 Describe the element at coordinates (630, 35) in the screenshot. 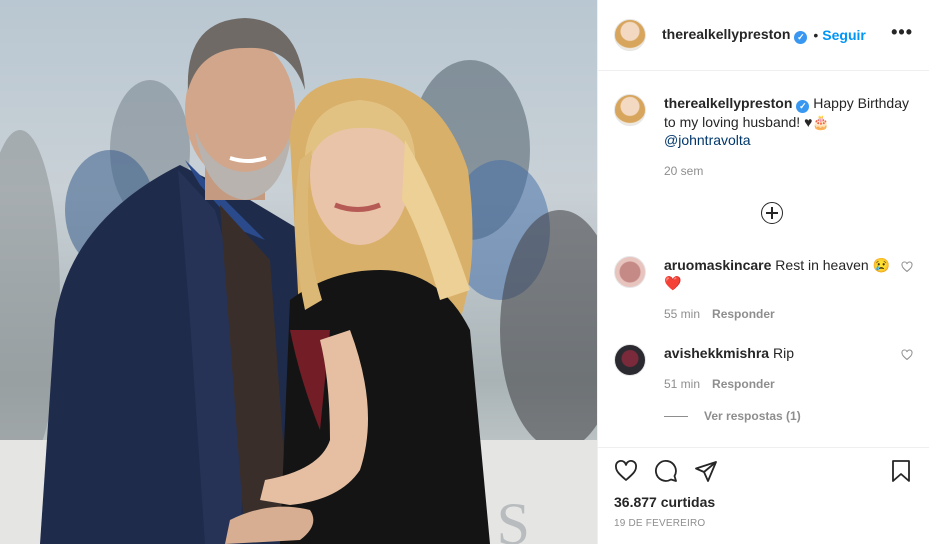

I see `author-avatar` at that location.